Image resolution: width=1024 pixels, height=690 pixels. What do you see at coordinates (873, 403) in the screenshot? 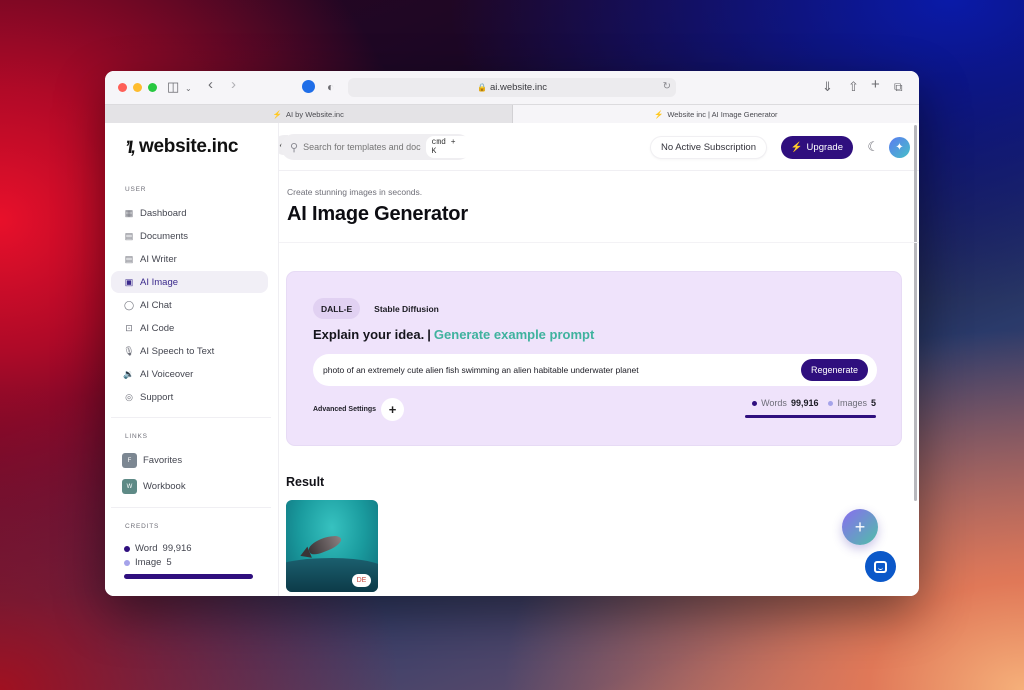
I see `images-value: 5` at bounding box center [873, 403].